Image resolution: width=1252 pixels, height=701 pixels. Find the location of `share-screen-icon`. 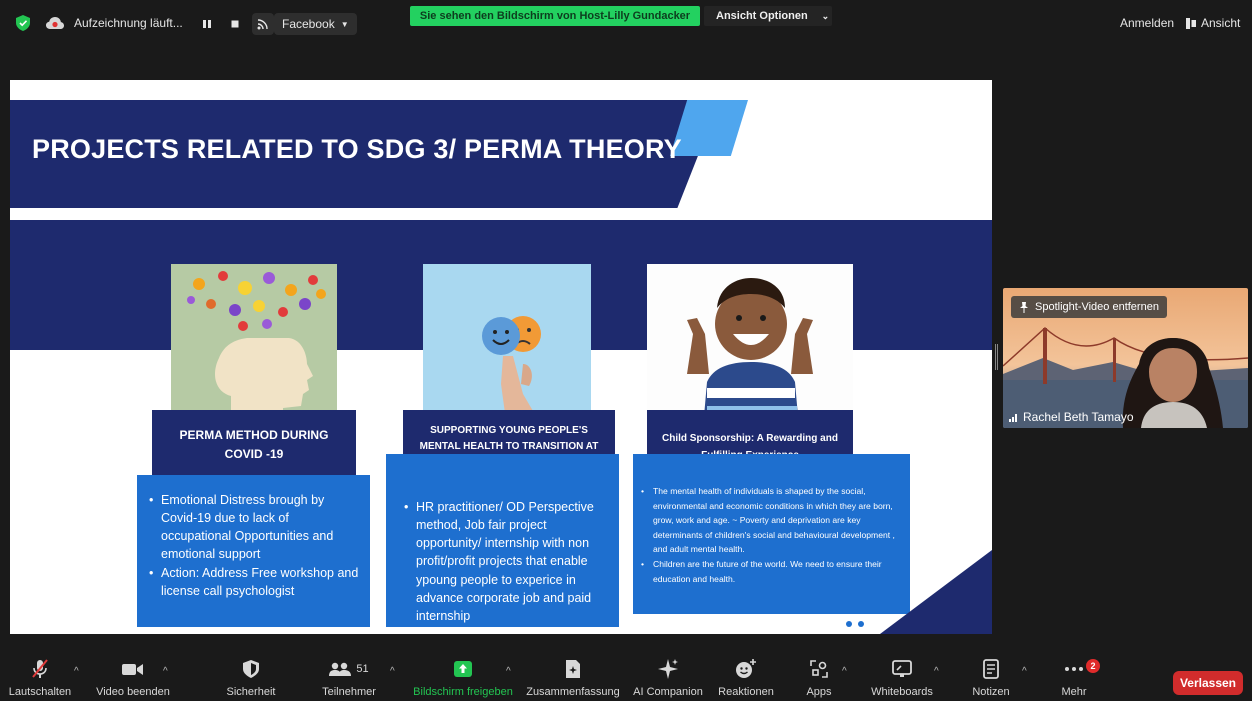

share-screen-icon is located at coordinates (463, 669).